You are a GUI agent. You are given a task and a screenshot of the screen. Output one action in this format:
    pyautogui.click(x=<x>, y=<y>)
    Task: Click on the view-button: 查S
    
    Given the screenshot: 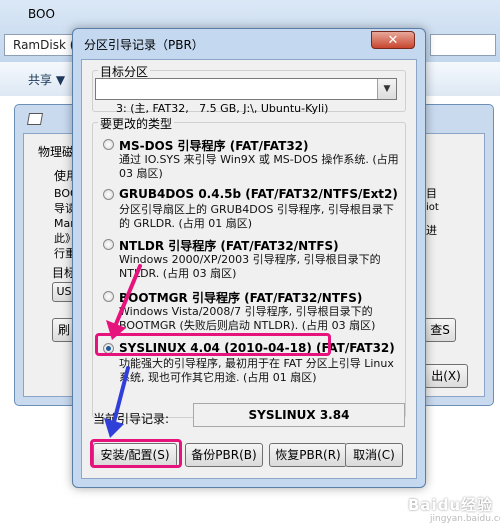 What is the action you would take?
    pyautogui.click(x=440, y=330)
    